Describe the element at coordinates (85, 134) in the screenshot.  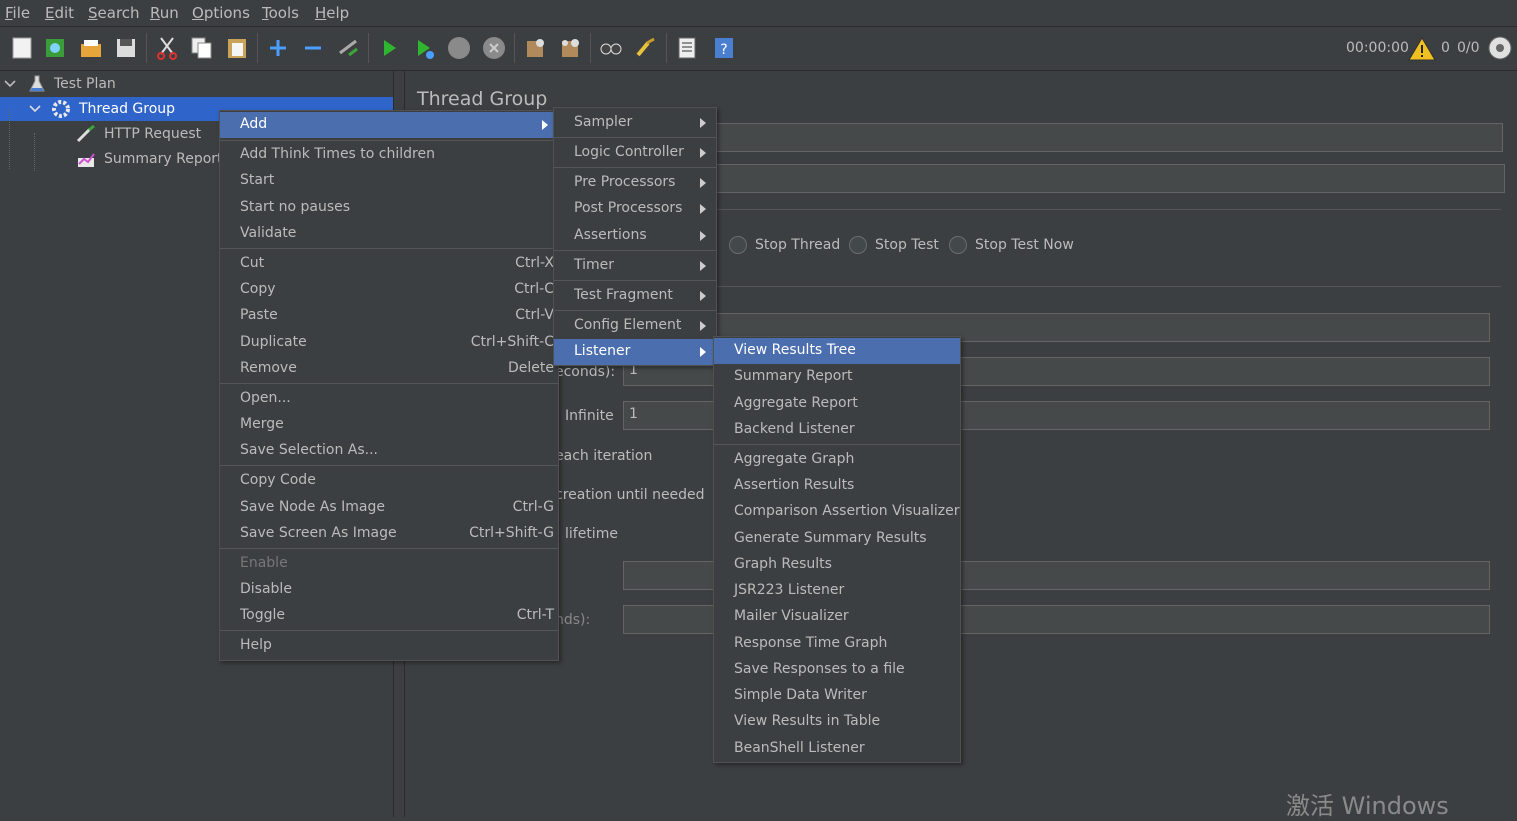
I see `pipette-icon` at that location.